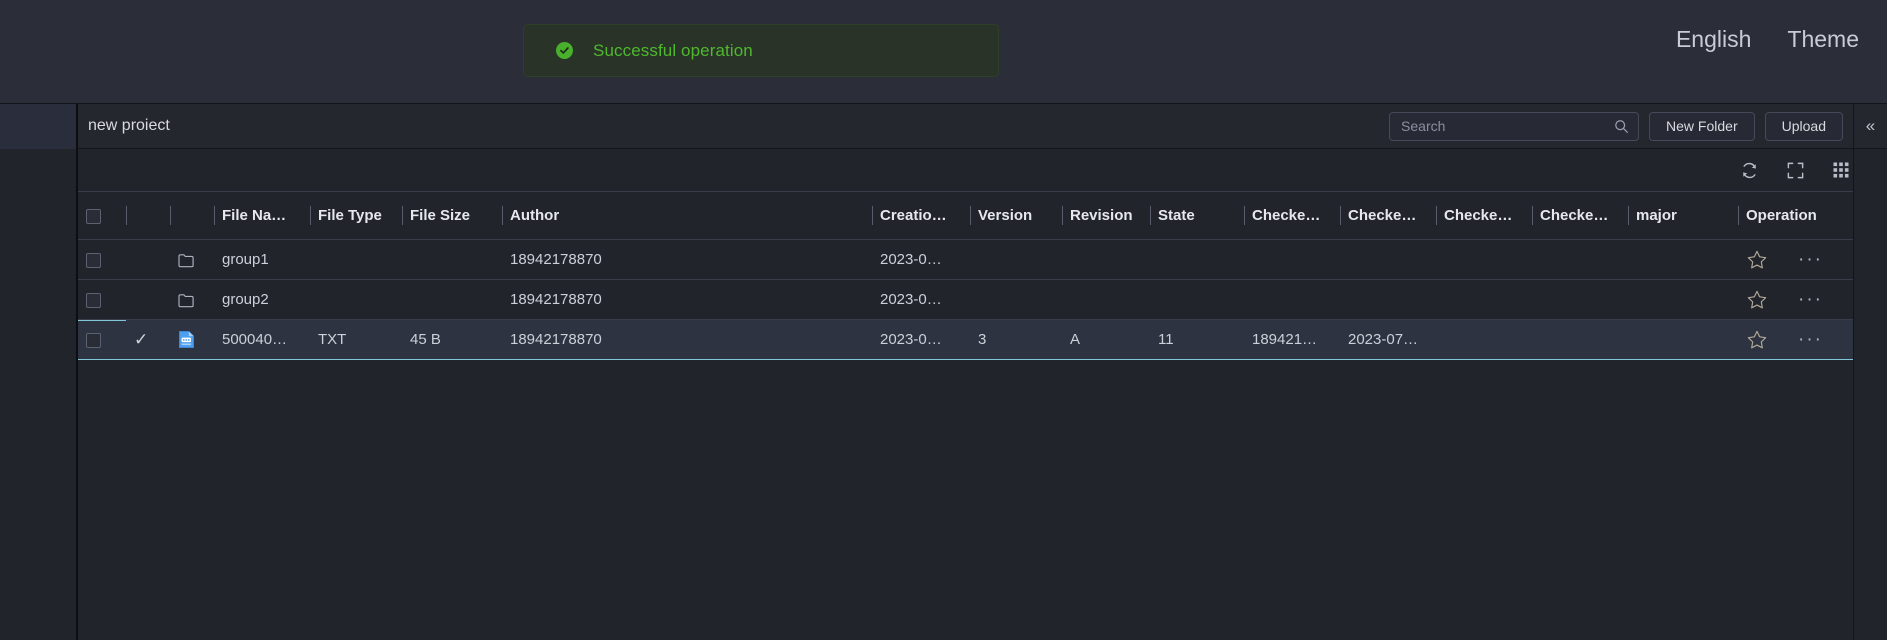 Image resolution: width=1887 pixels, height=640 pixels. I want to click on check-circle-icon, so click(564, 50).